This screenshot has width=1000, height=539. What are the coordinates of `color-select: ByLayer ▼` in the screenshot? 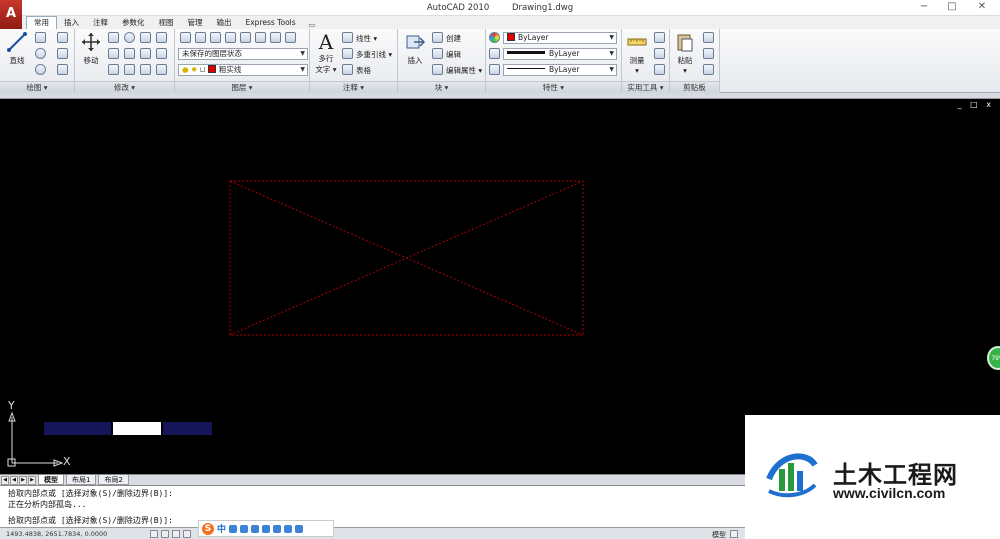 It's located at (560, 38).